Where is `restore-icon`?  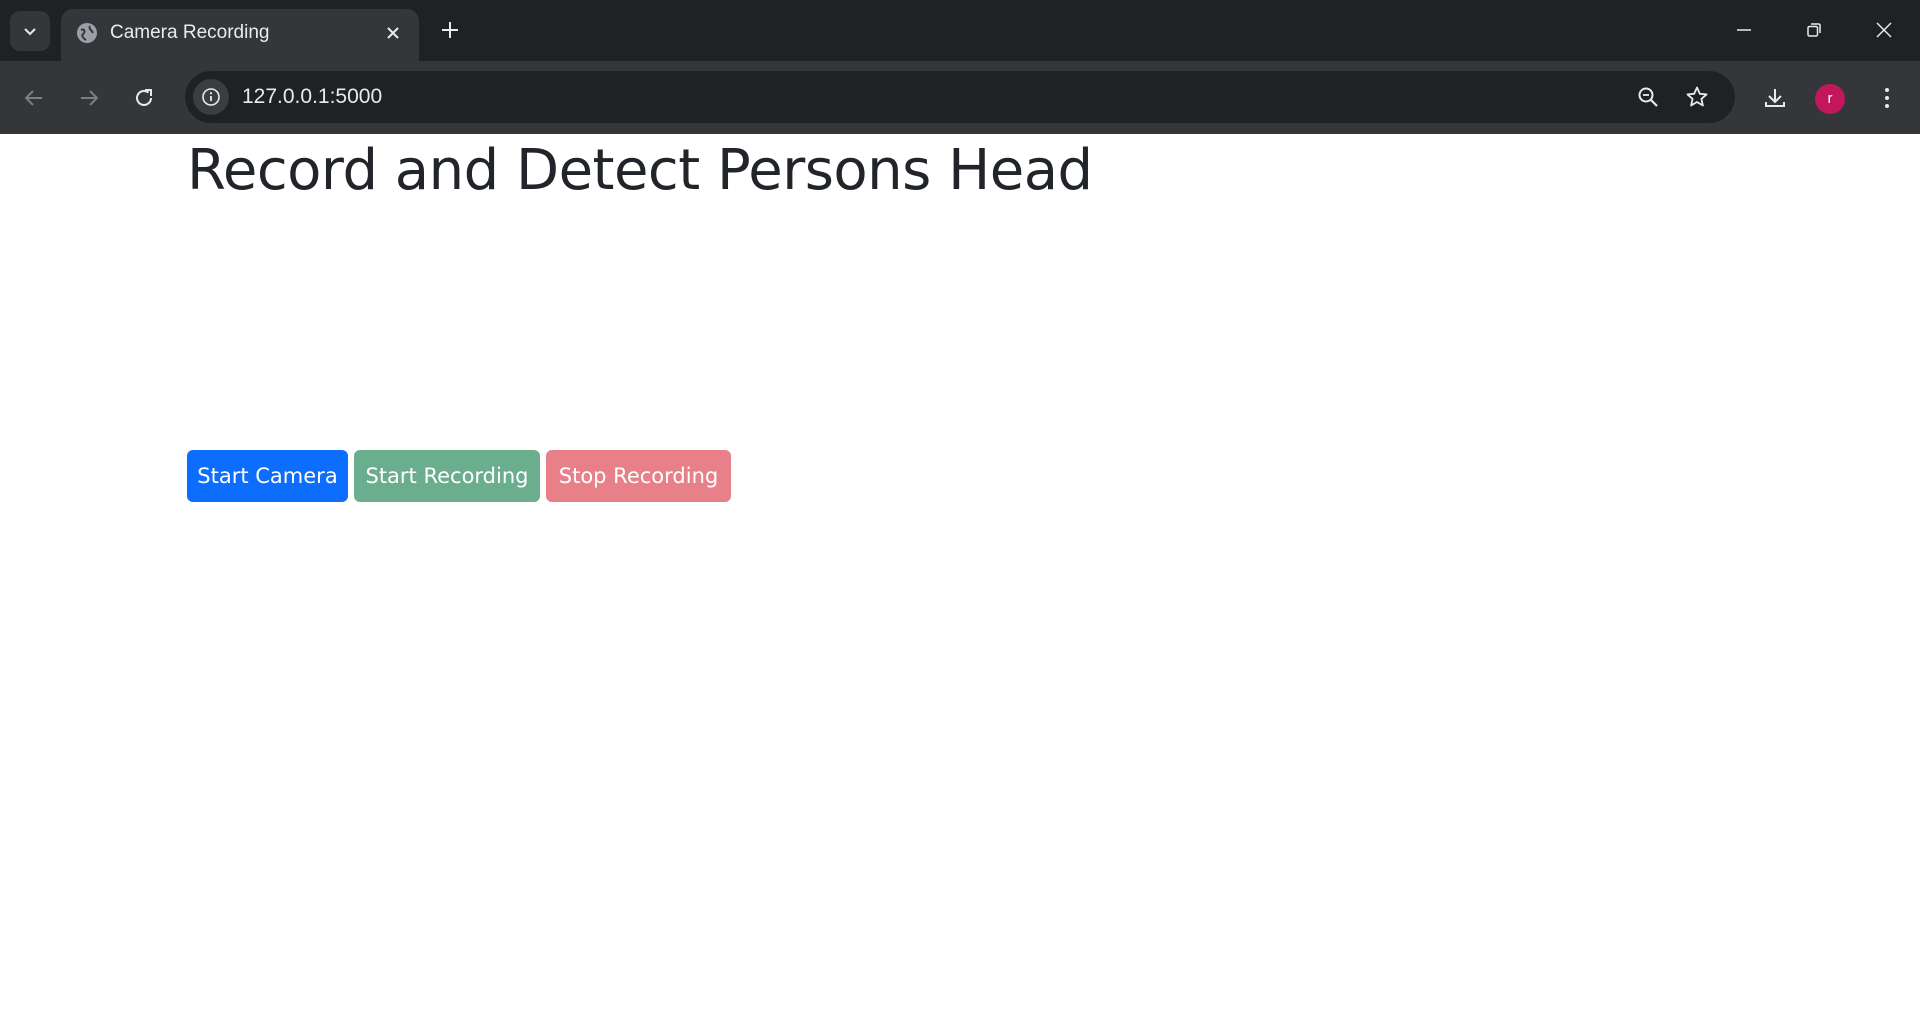 restore-icon is located at coordinates (1814, 30).